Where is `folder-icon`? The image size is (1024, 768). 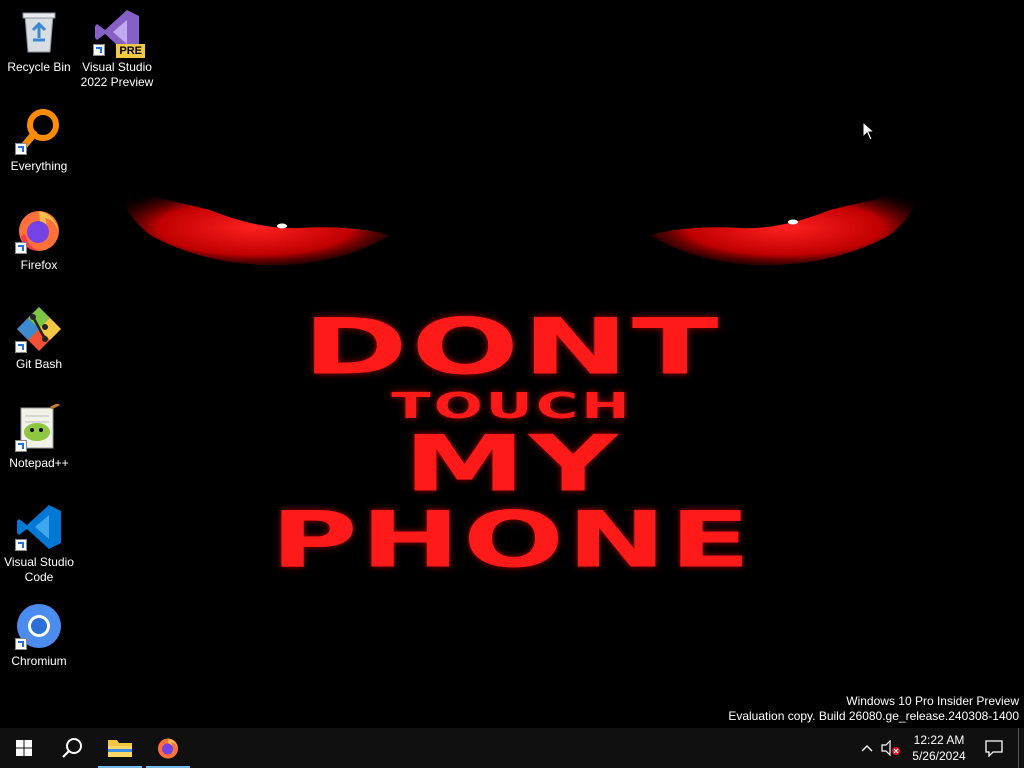
folder-icon is located at coordinates (120, 748).